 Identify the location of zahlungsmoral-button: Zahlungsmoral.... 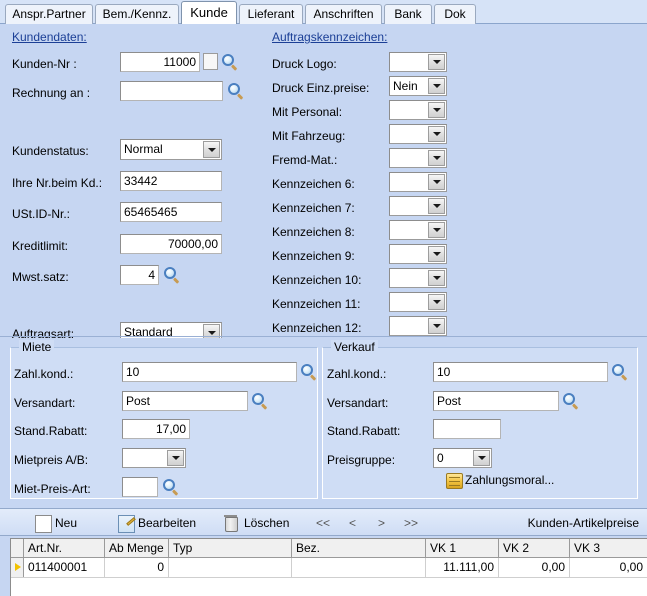
(500, 480).